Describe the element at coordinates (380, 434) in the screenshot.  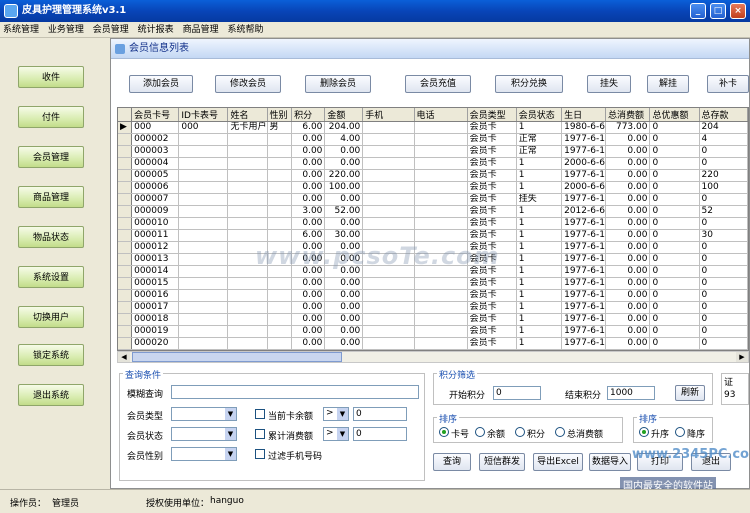
I see `total-spend-value-input: 0` at that location.